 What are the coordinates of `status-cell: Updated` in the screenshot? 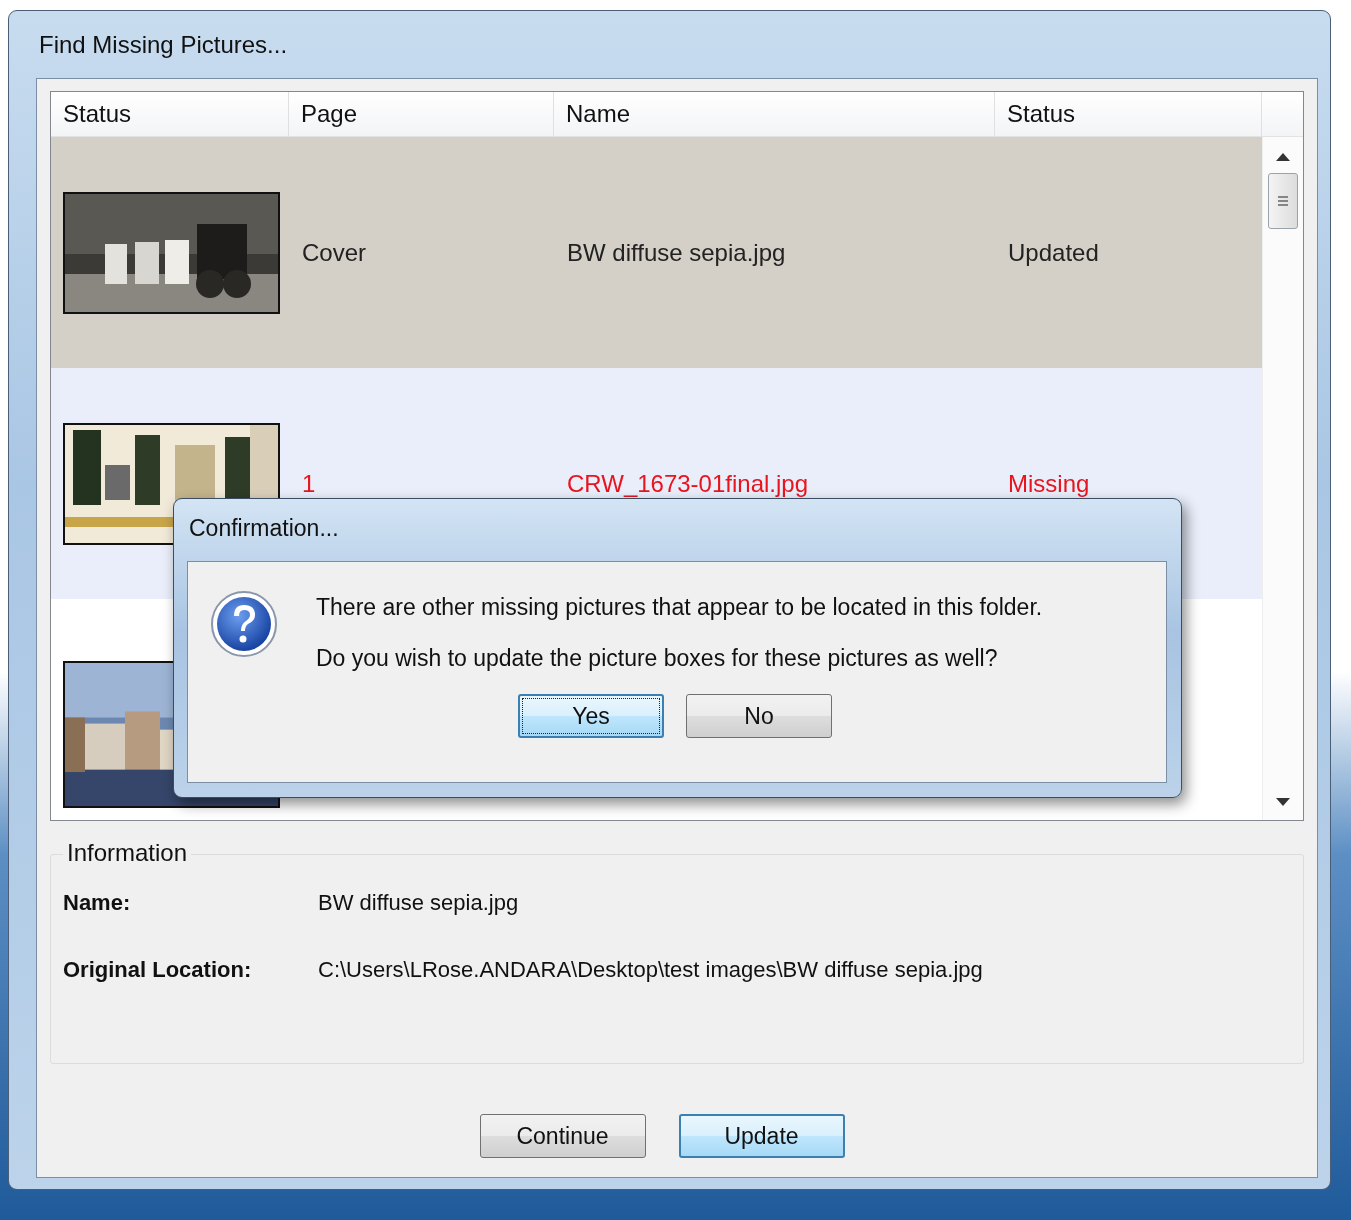 It's located at (1053, 252).